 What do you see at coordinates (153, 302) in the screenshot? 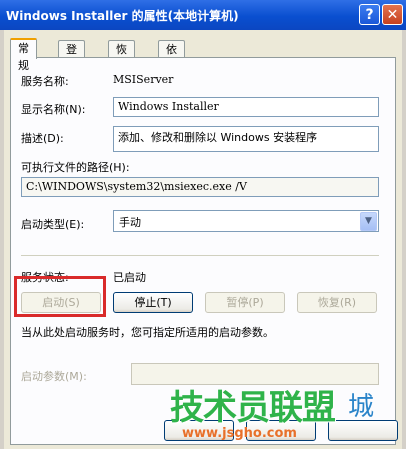
I see `stop-button: 停止(T)` at bounding box center [153, 302].